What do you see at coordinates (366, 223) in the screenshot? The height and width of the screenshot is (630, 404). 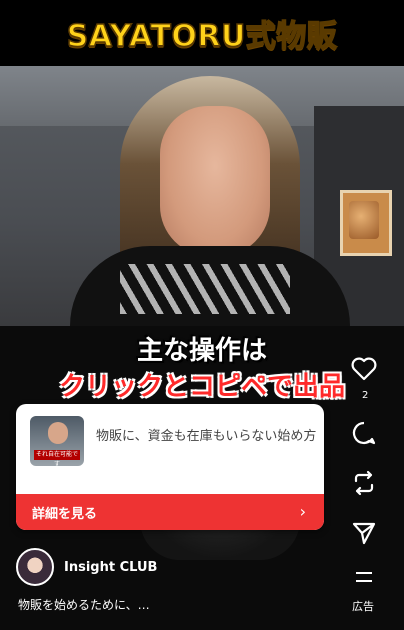 I see `wall-picture` at bounding box center [366, 223].